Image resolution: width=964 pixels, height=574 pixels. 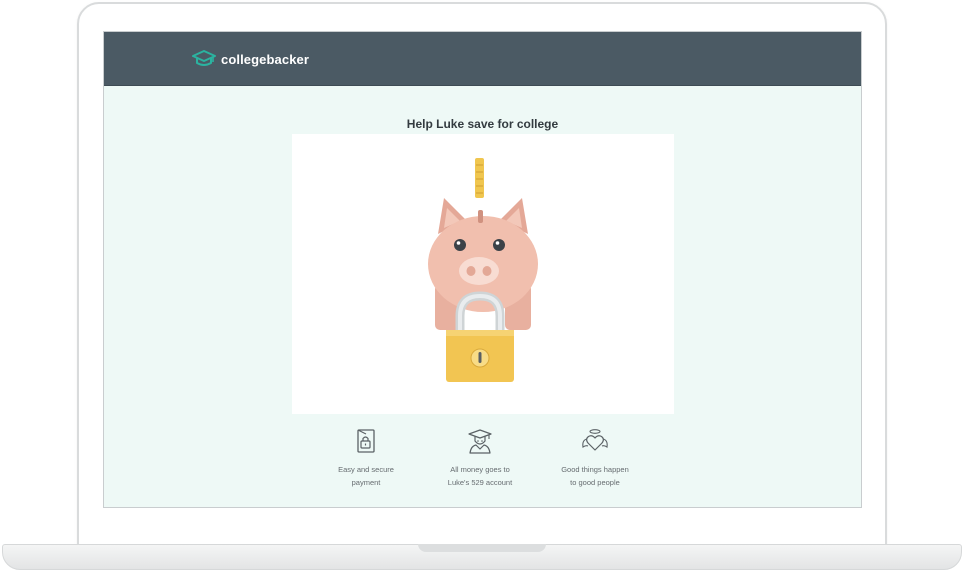 What do you see at coordinates (265, 59) in the screenshot?
I see `brand-name: collegebacker` at bounding box center [265, 59].